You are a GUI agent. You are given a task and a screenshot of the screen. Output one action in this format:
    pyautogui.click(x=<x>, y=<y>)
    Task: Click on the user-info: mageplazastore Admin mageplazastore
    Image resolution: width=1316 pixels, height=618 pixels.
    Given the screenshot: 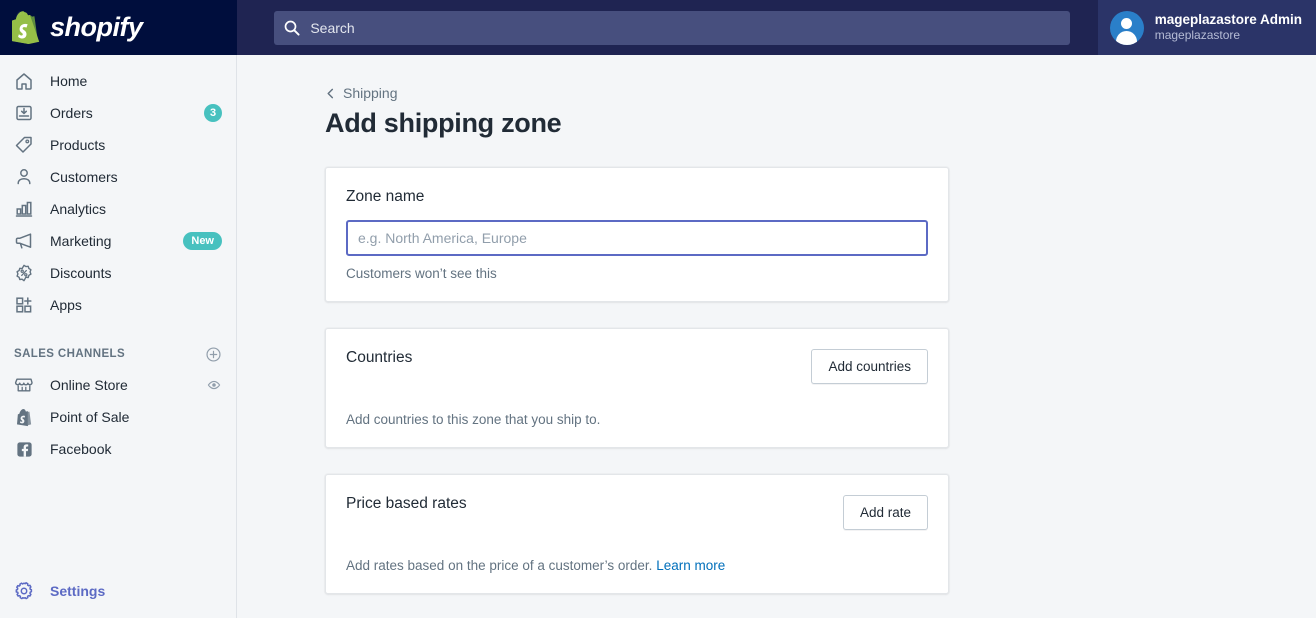 What is the action you would take?
    pyautogui.click(x=1228, y=28)
    